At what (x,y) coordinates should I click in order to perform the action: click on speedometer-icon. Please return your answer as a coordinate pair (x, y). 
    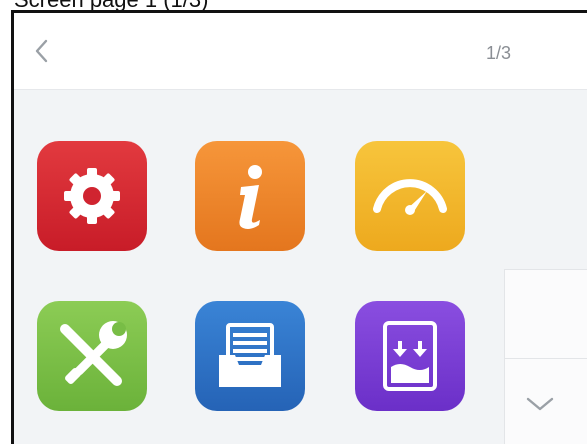
    Looking at the image, I should click on (410, 197).